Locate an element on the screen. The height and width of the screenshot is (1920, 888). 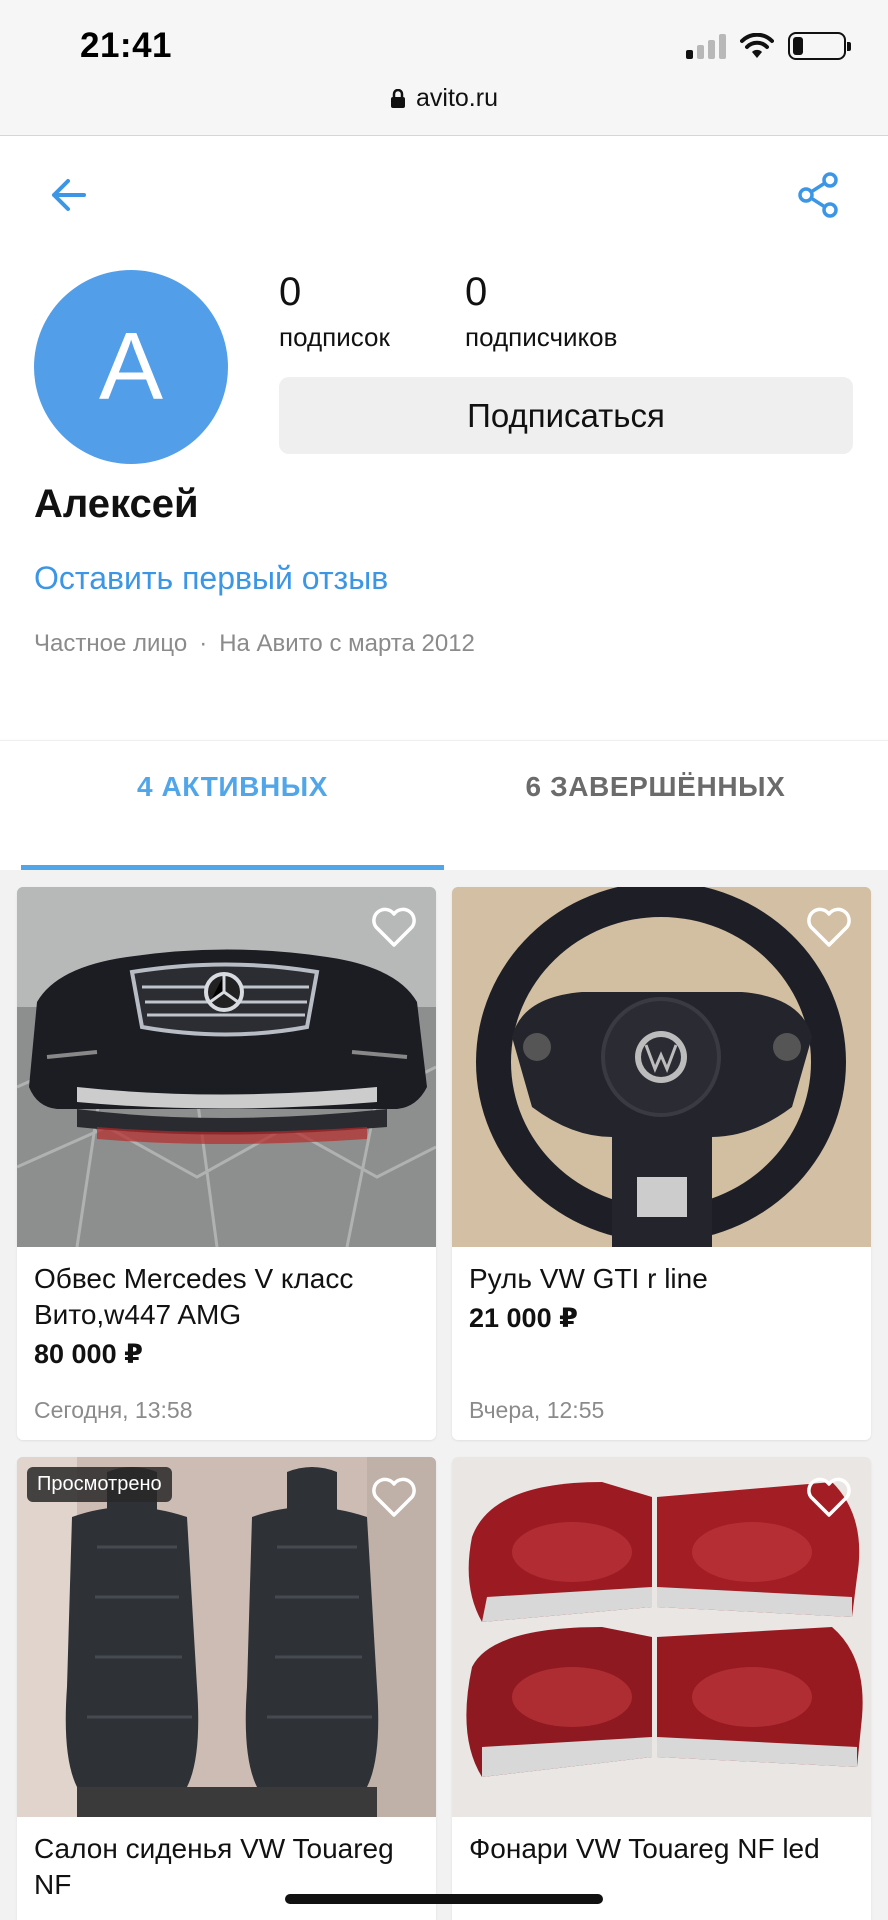
listing-date: Сегодня, 13:58 is located at coordinates (113, 1410).